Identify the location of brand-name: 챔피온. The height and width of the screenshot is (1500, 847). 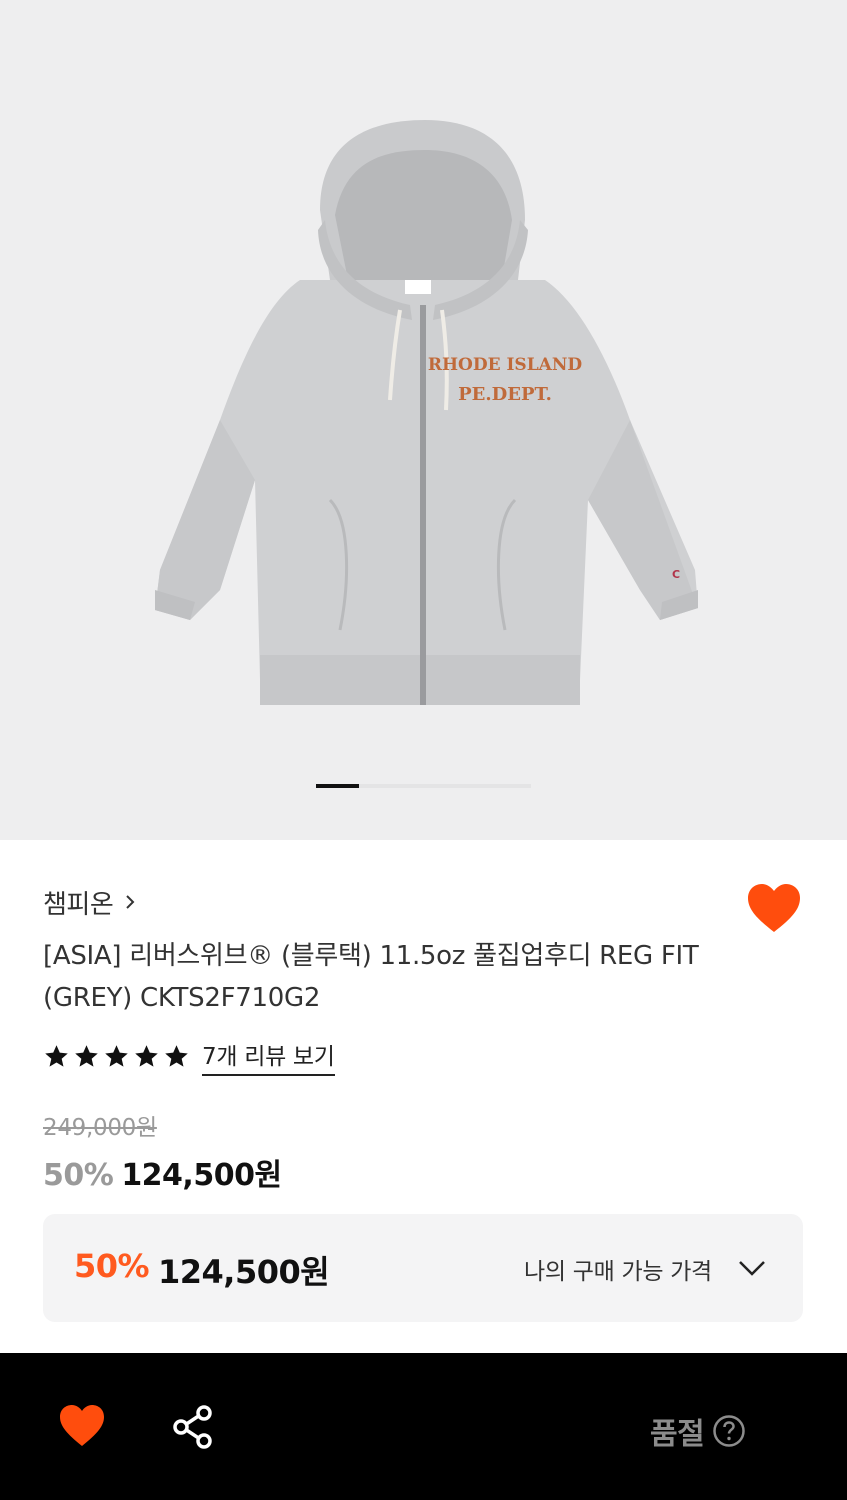
(78, 904).